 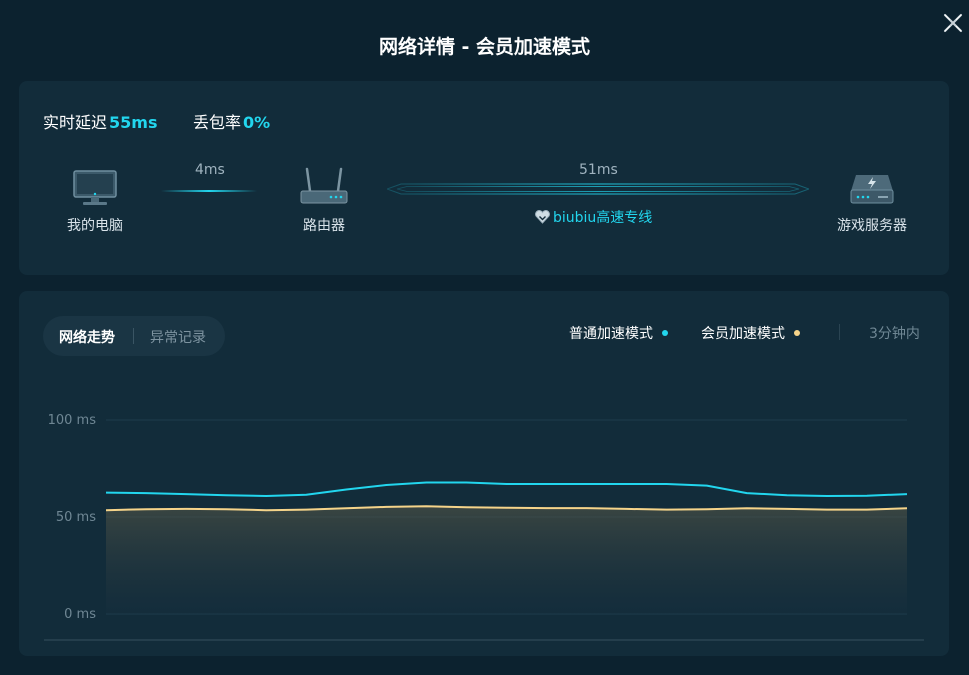 What do you see at coordinates (75, 122) in the screenshot?
I see `latency-label: 实时延迟` at bounding box center [75, 122].